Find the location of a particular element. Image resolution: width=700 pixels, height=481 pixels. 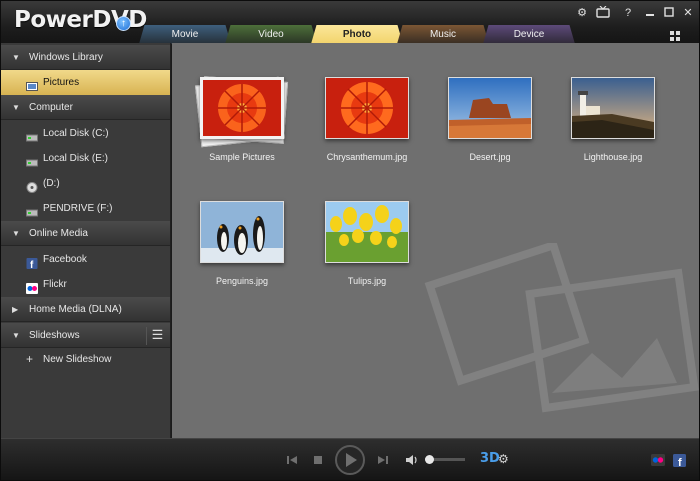

svg-text: f is located at coordinates (680, 462).